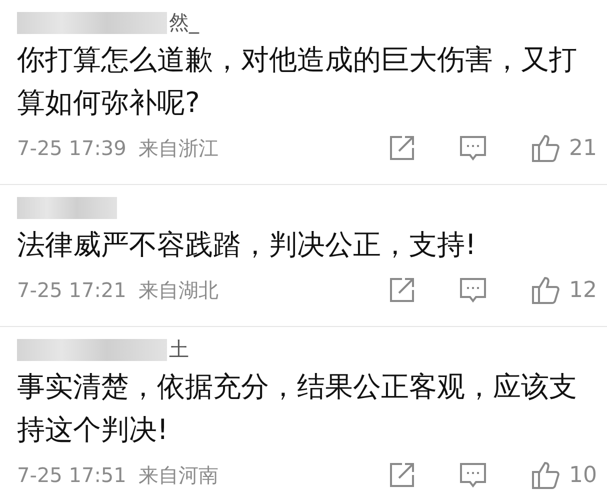  What do you see at coordinates (178, 148) in the screenshot?
I see `comment-location: 来自浙江` at bounding box center [178, 148].